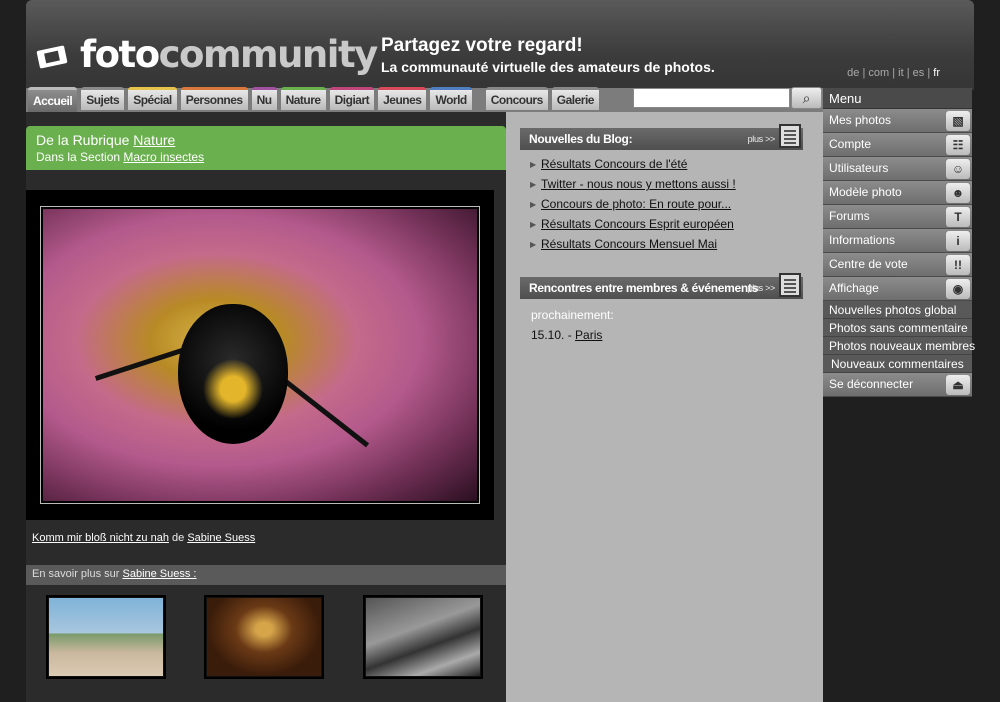  What do you see at coordinates (958, 121) in the screenshot?
I see `photos-icon: ▧` at bounding box center [958, 121].